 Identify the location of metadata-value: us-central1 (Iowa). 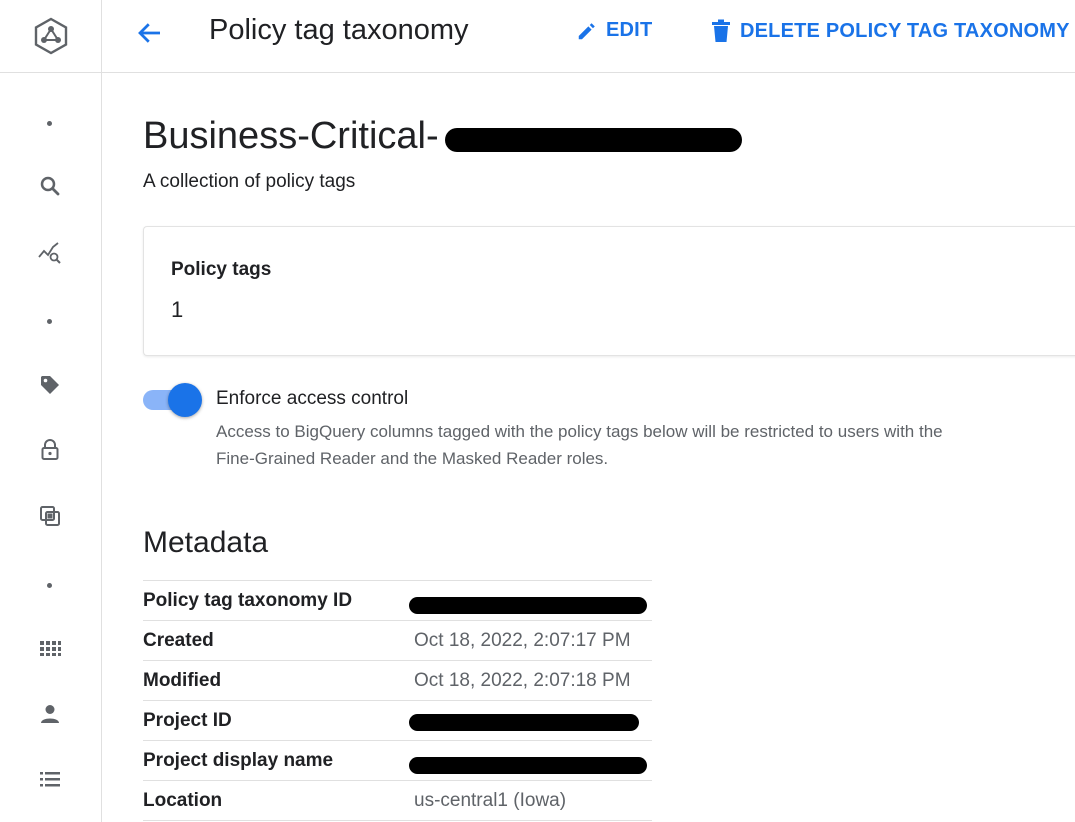
(490, 800).